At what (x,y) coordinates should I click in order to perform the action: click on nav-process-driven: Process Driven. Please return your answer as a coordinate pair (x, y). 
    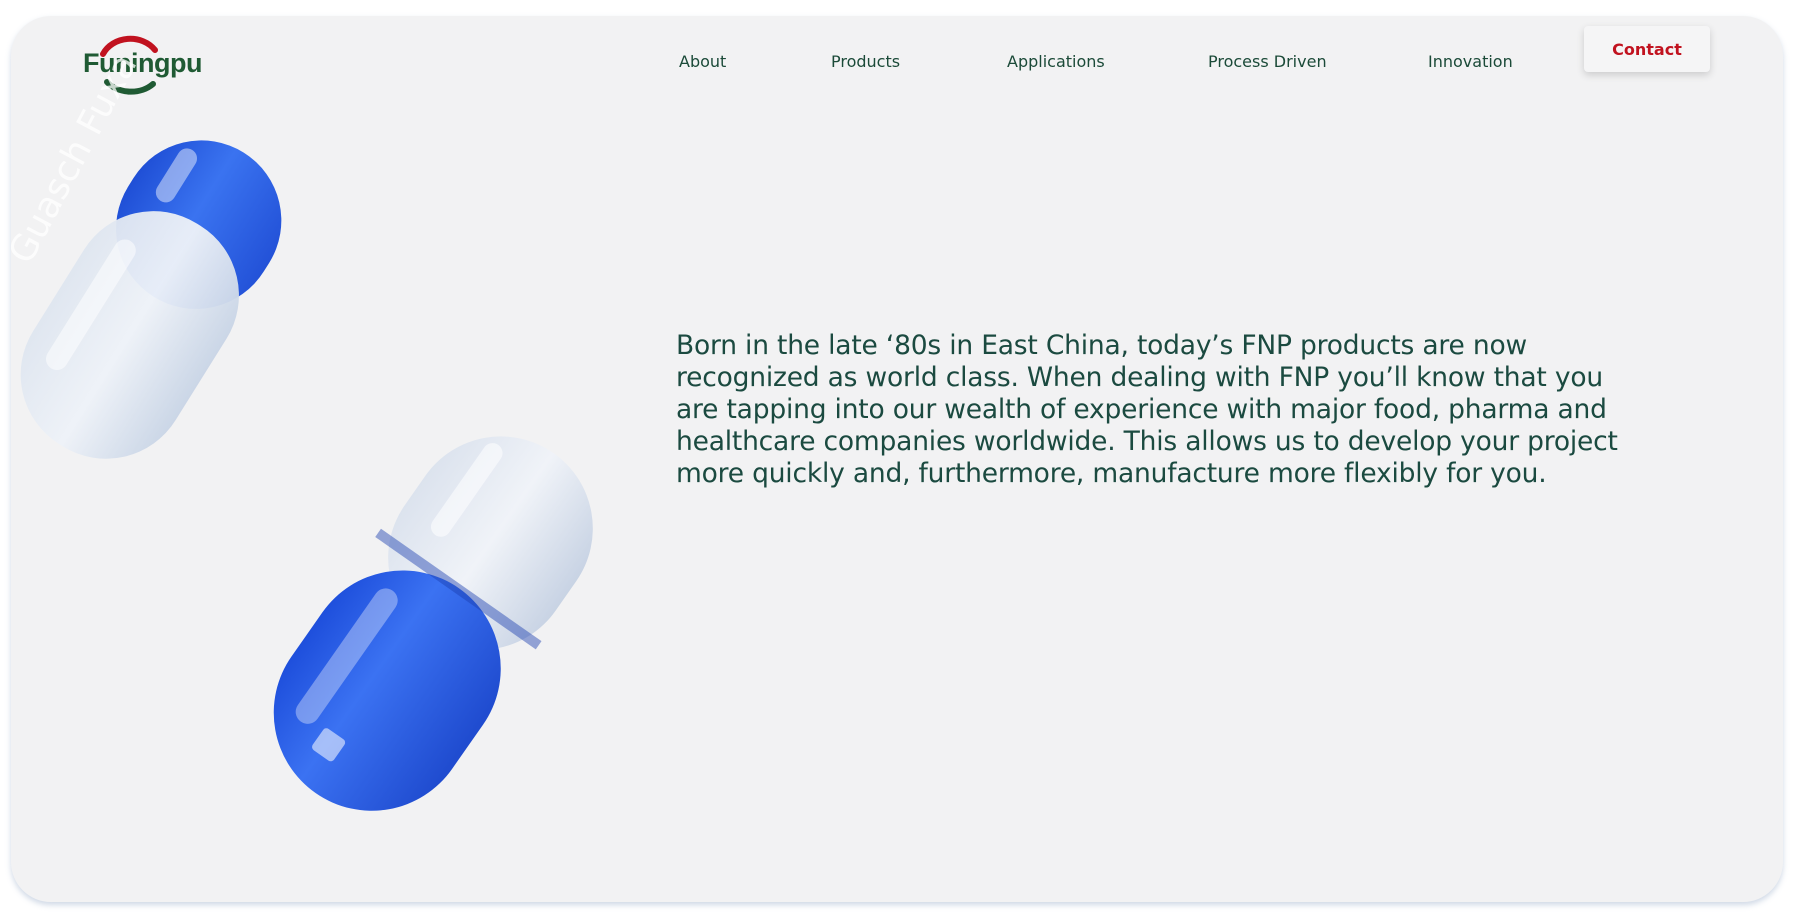
    Looking at the image, I should click on (1267, 61).